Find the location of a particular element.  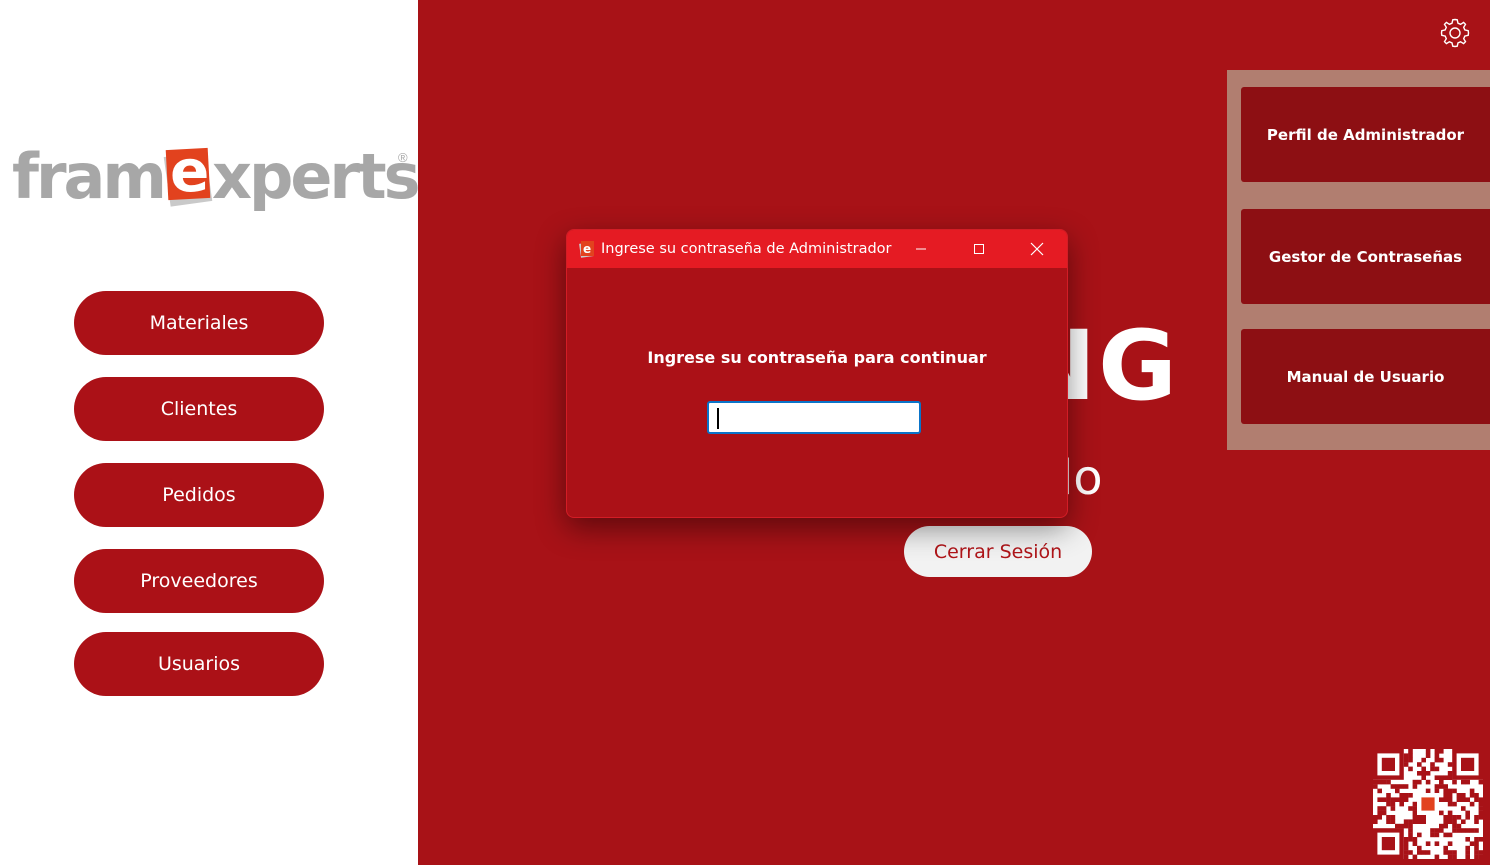

gear-icon is located at coordinates (1455, 33).